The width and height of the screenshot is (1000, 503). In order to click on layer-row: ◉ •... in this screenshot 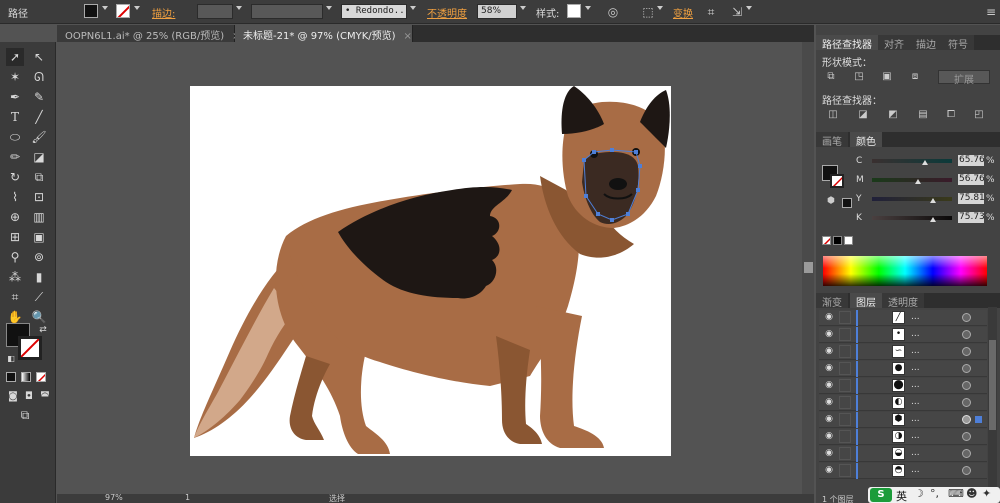, I will do `click(903, 335)`.